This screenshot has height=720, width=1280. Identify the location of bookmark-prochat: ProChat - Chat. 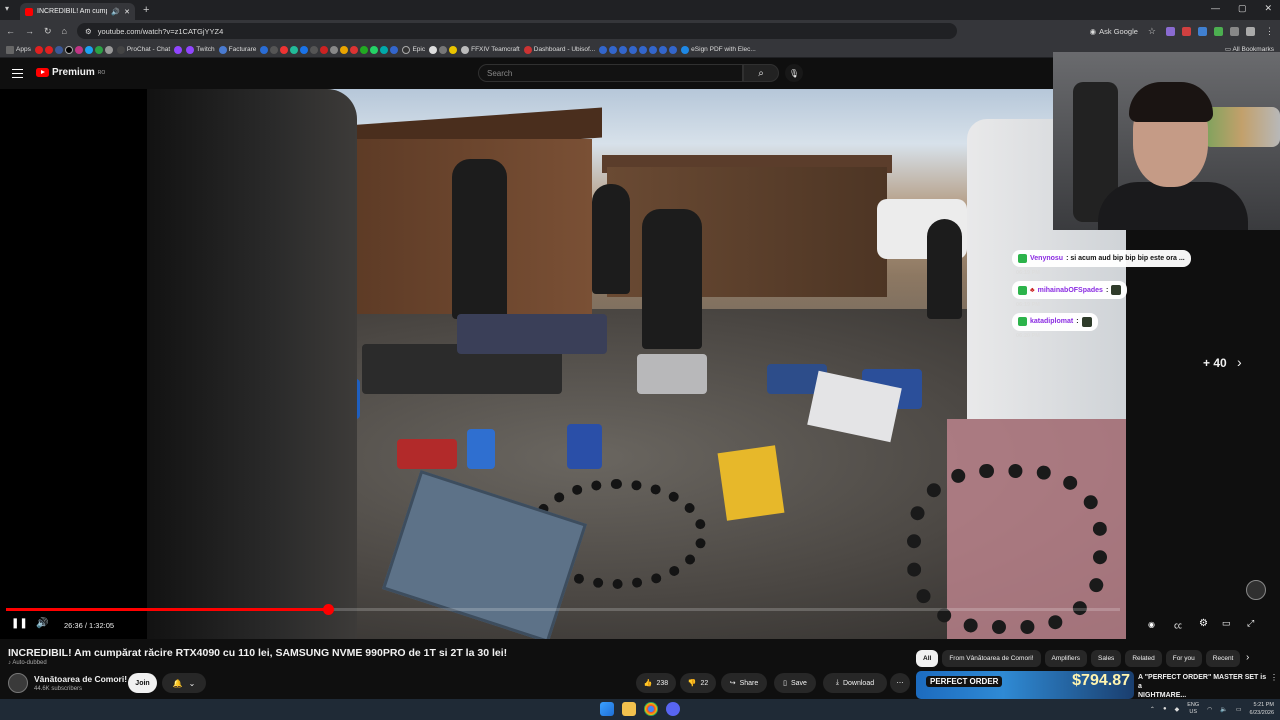
(143, 49).